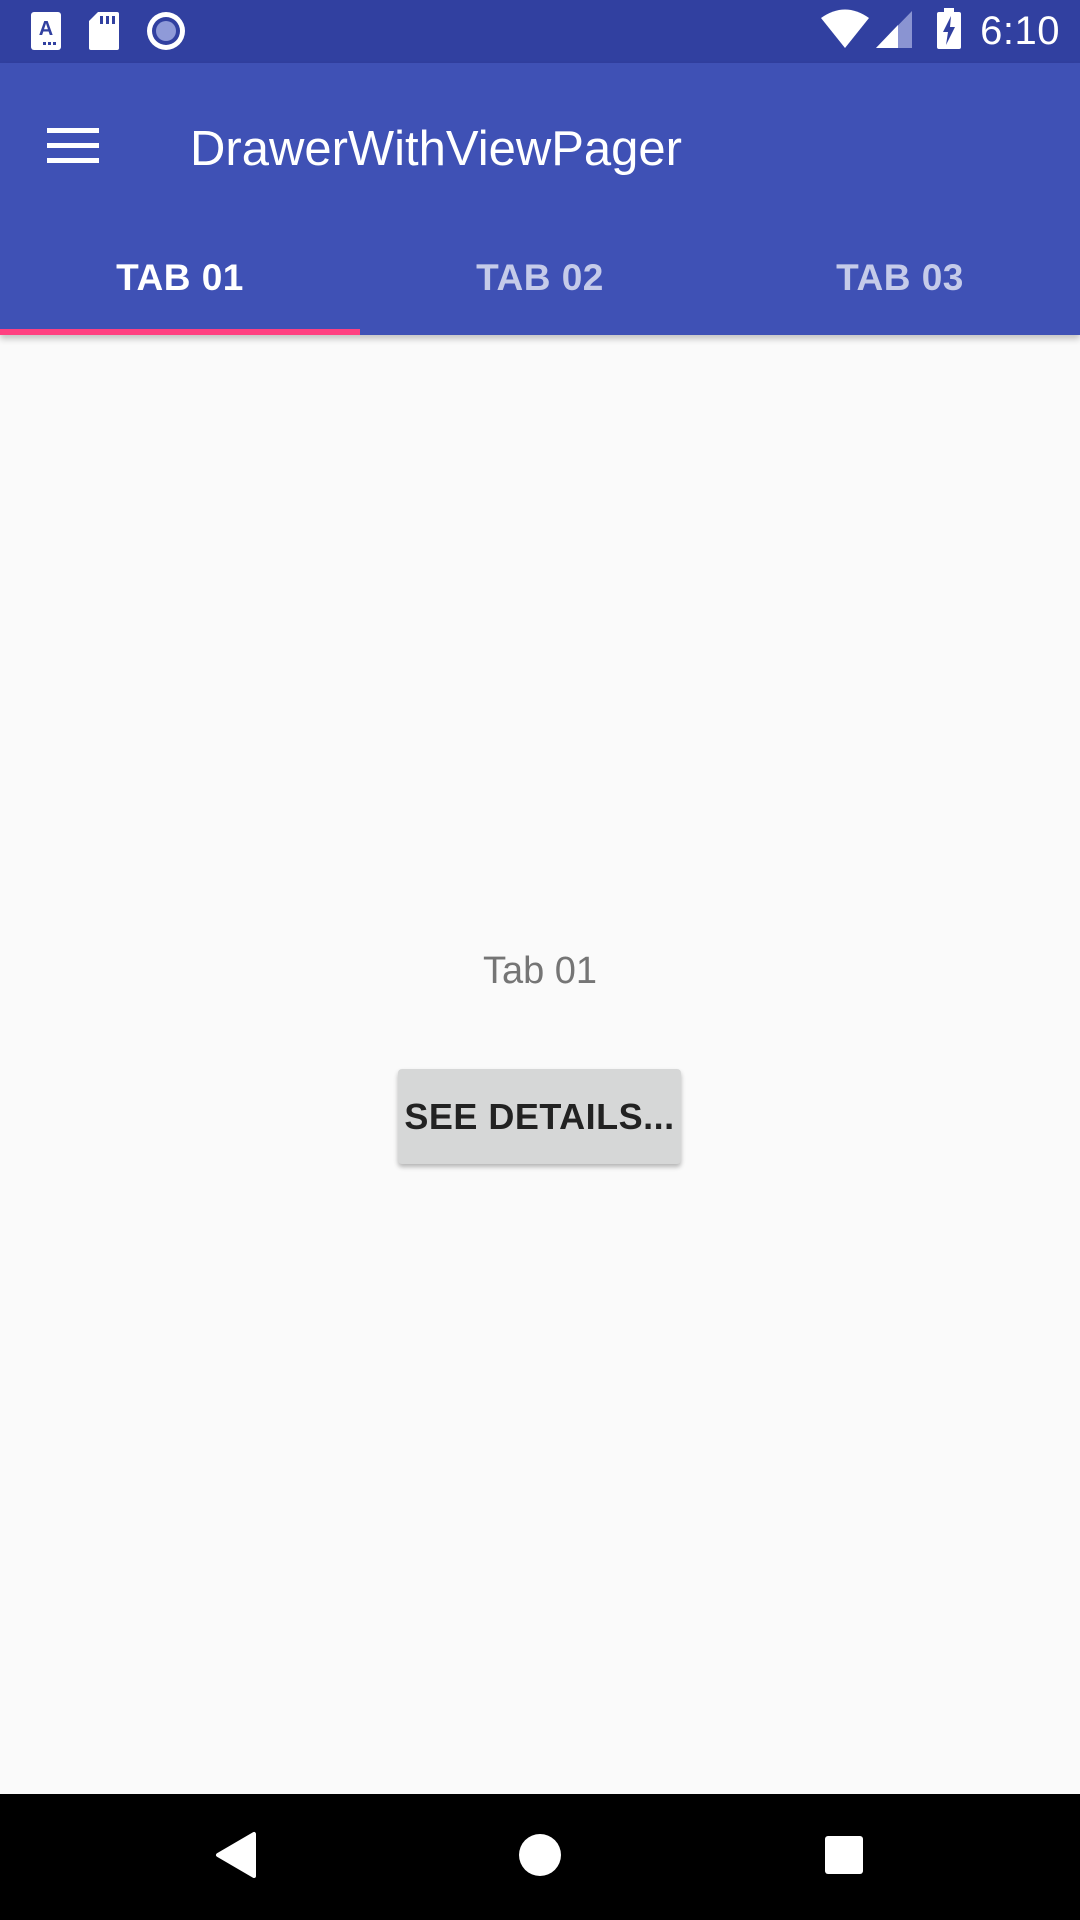  What do you see at coordinates (180, 332) in the screenshot?
I see `tab-indicator` at bounding box center [180, 332].